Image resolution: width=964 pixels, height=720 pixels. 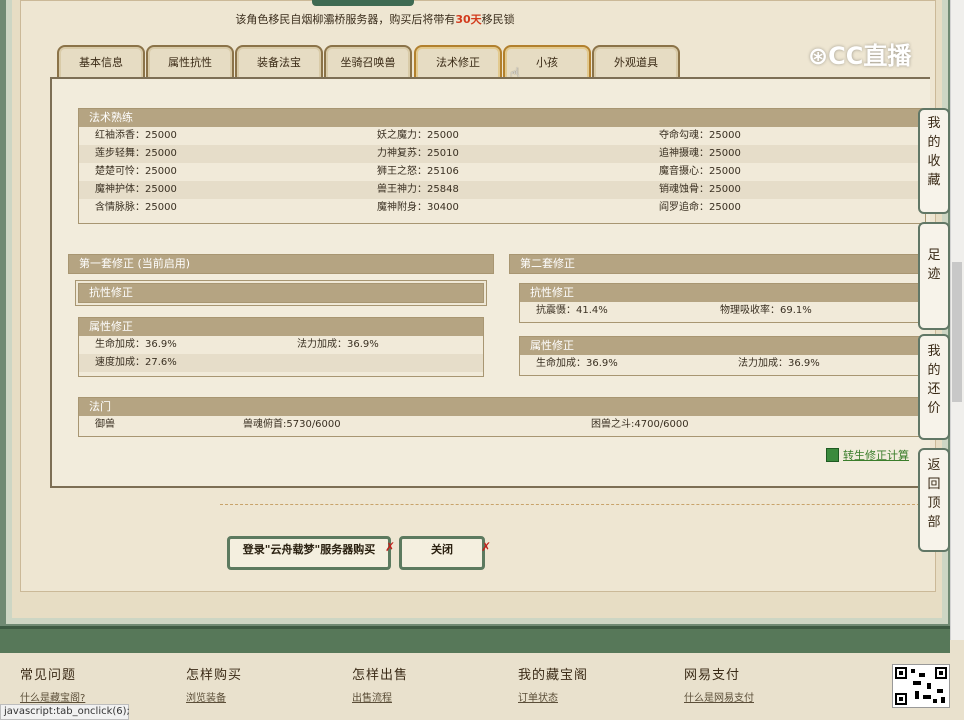 I want to click on qr-code-icon, so click(x=921, y=686).